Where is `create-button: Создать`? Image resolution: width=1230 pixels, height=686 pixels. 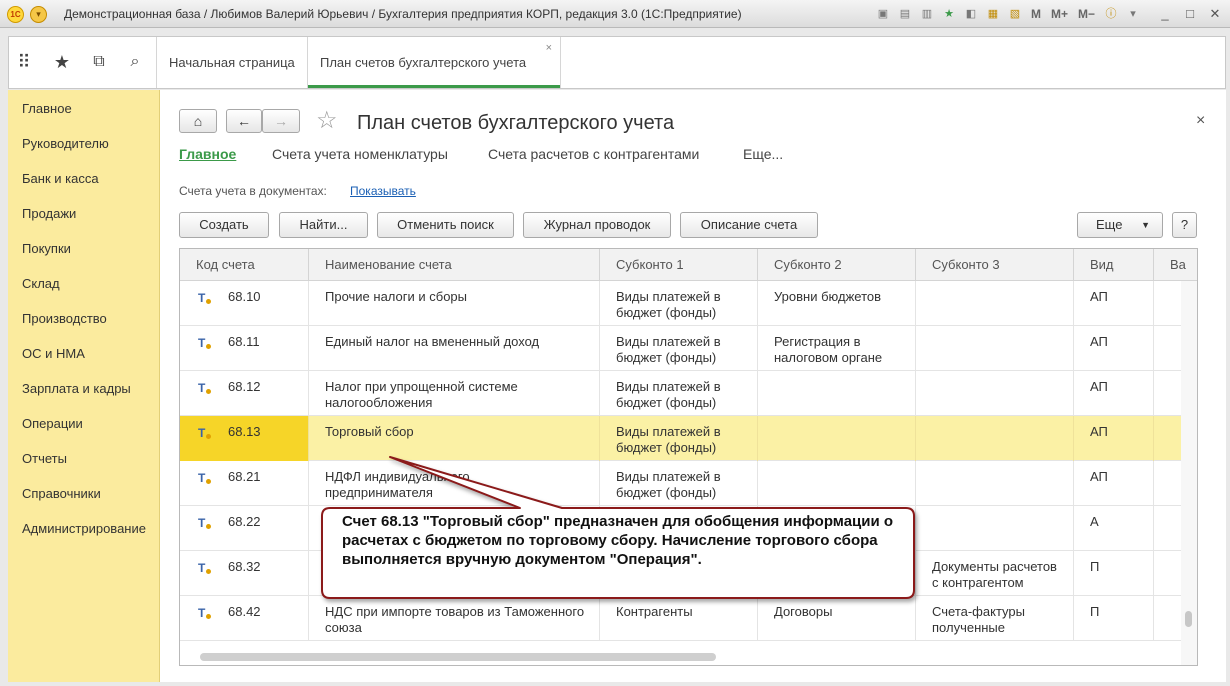
create-button: Создать is located at coordinates (224, 225).